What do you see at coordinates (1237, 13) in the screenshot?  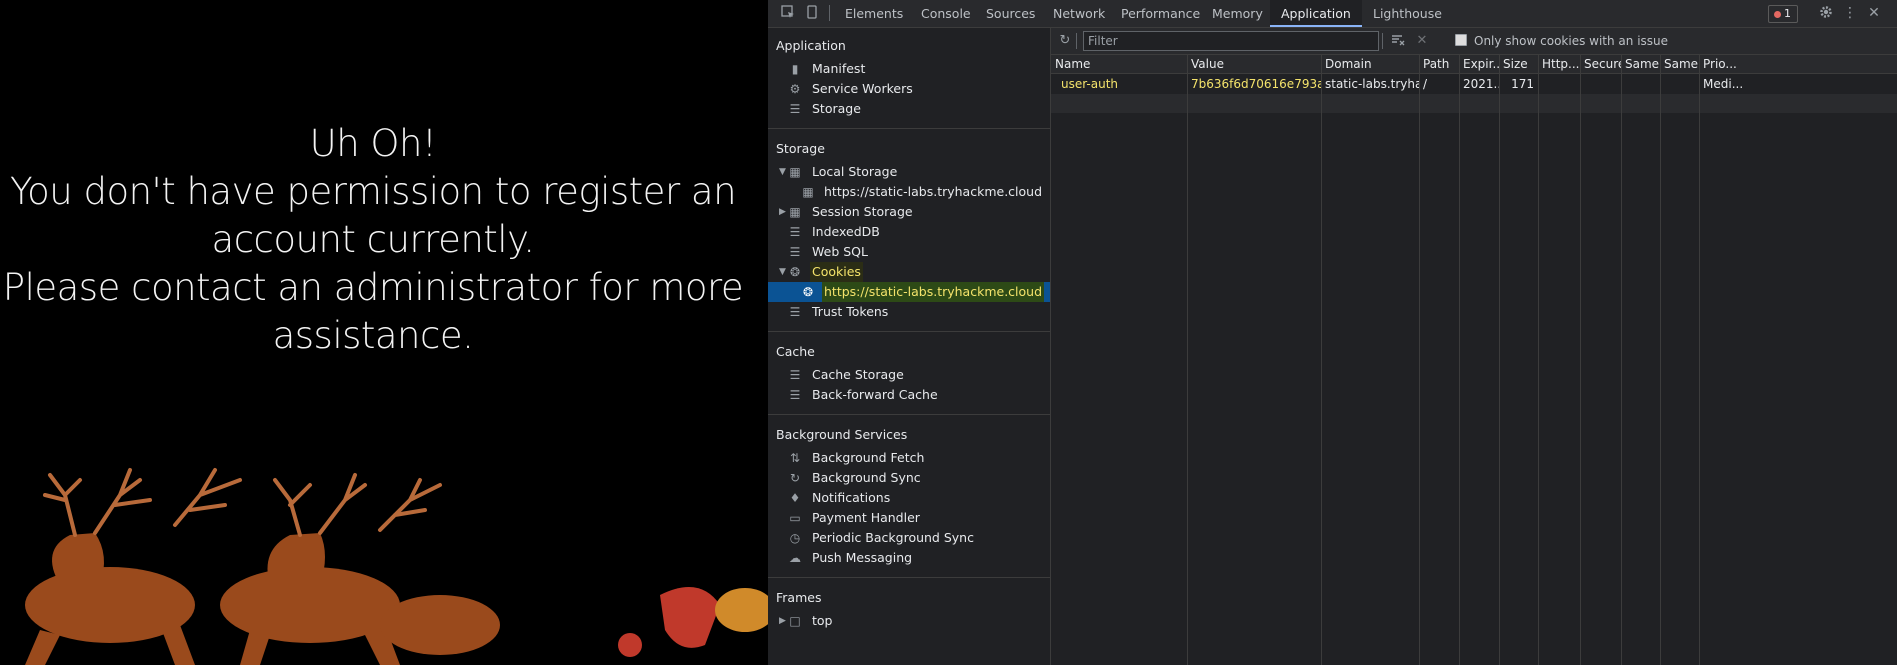 I see `tab-memory: Memory` at bounding box center [1237, 13].